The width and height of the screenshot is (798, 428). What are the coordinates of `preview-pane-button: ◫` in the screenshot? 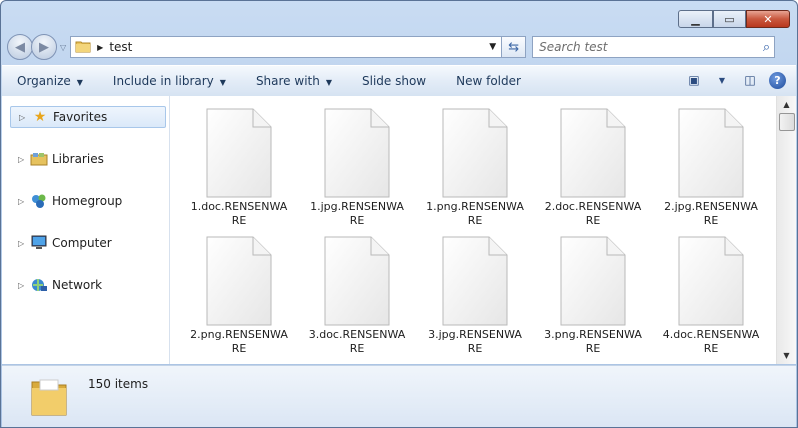 It's located at (750, 80).